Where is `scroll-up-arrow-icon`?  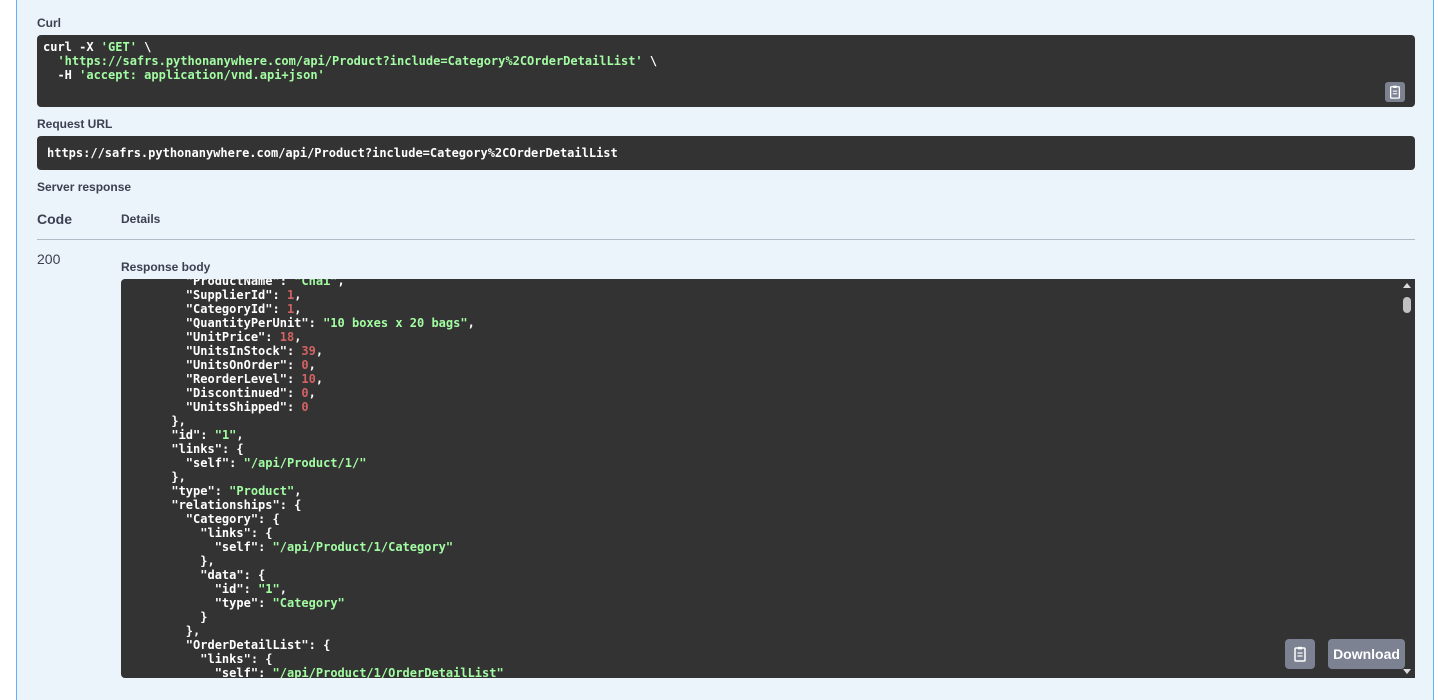
scroll-up-arrow-icon is located at coordinates (1407, 285).